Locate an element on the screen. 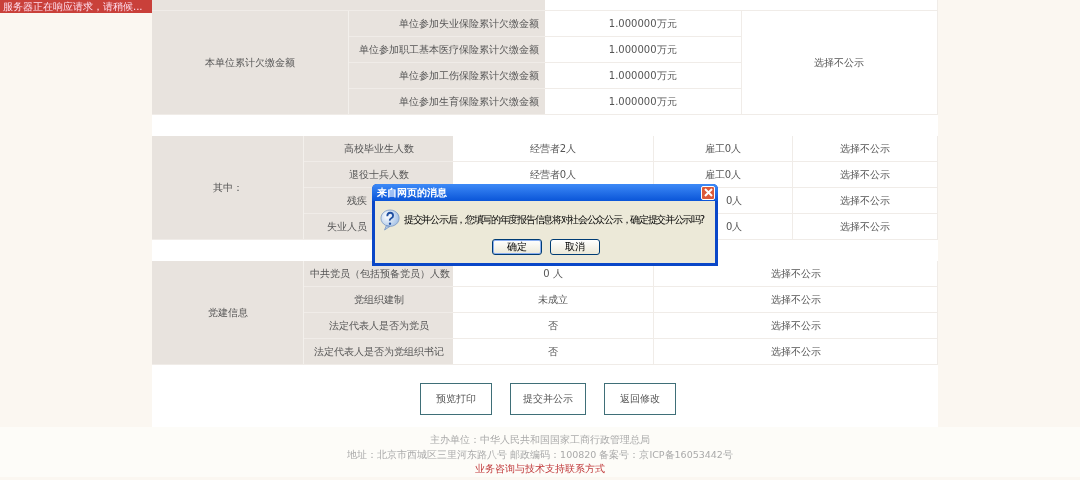 The height and width of the screenshot is (480, 1080). action-button: 返回修改 is located at coordinates (640, 399).